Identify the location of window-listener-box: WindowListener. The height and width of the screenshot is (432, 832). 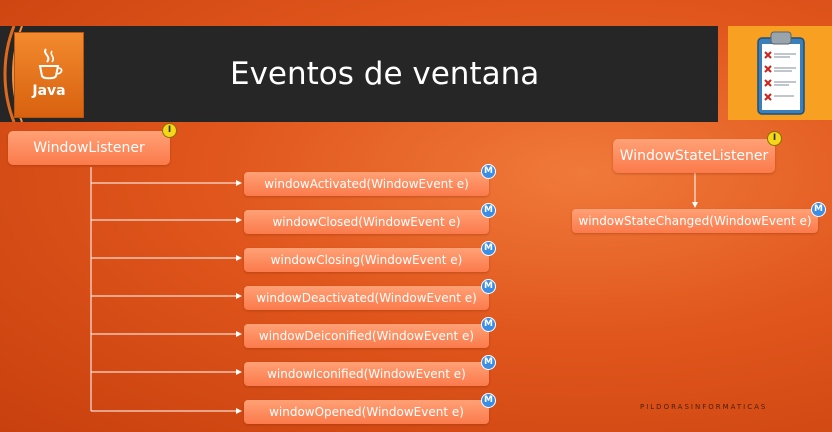
(89, 148).